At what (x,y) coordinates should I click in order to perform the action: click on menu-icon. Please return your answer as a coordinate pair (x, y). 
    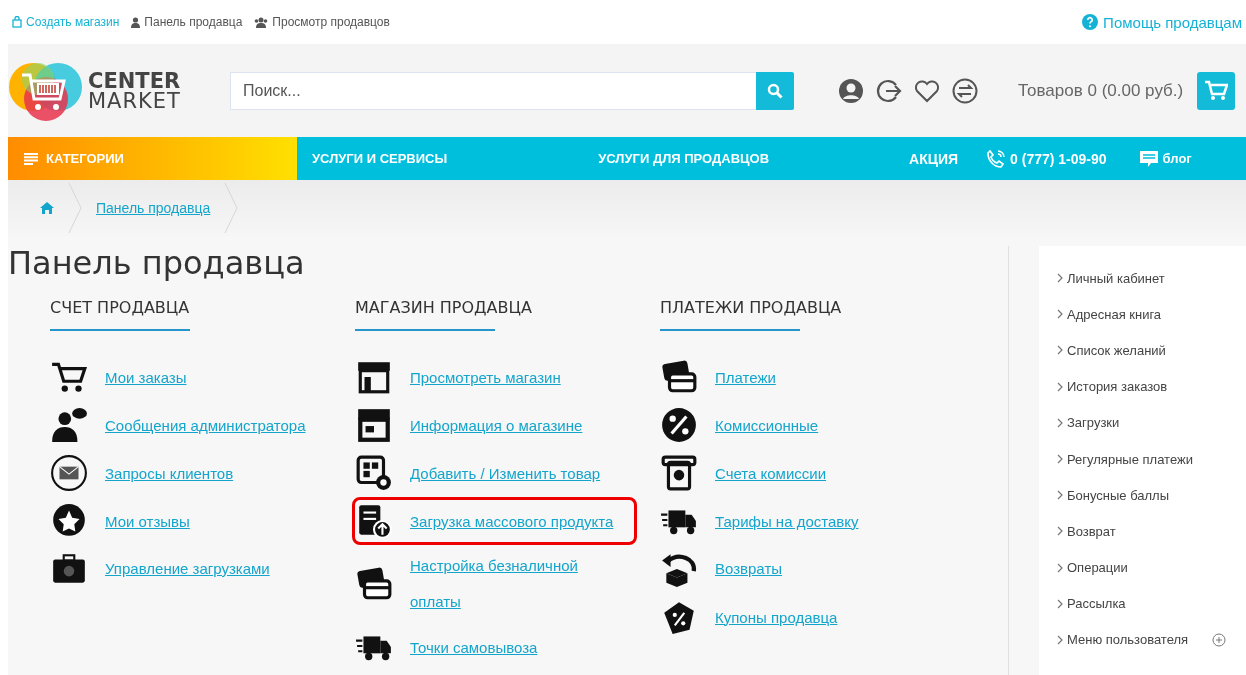
    Looking at the image, I should click on (31, 158).